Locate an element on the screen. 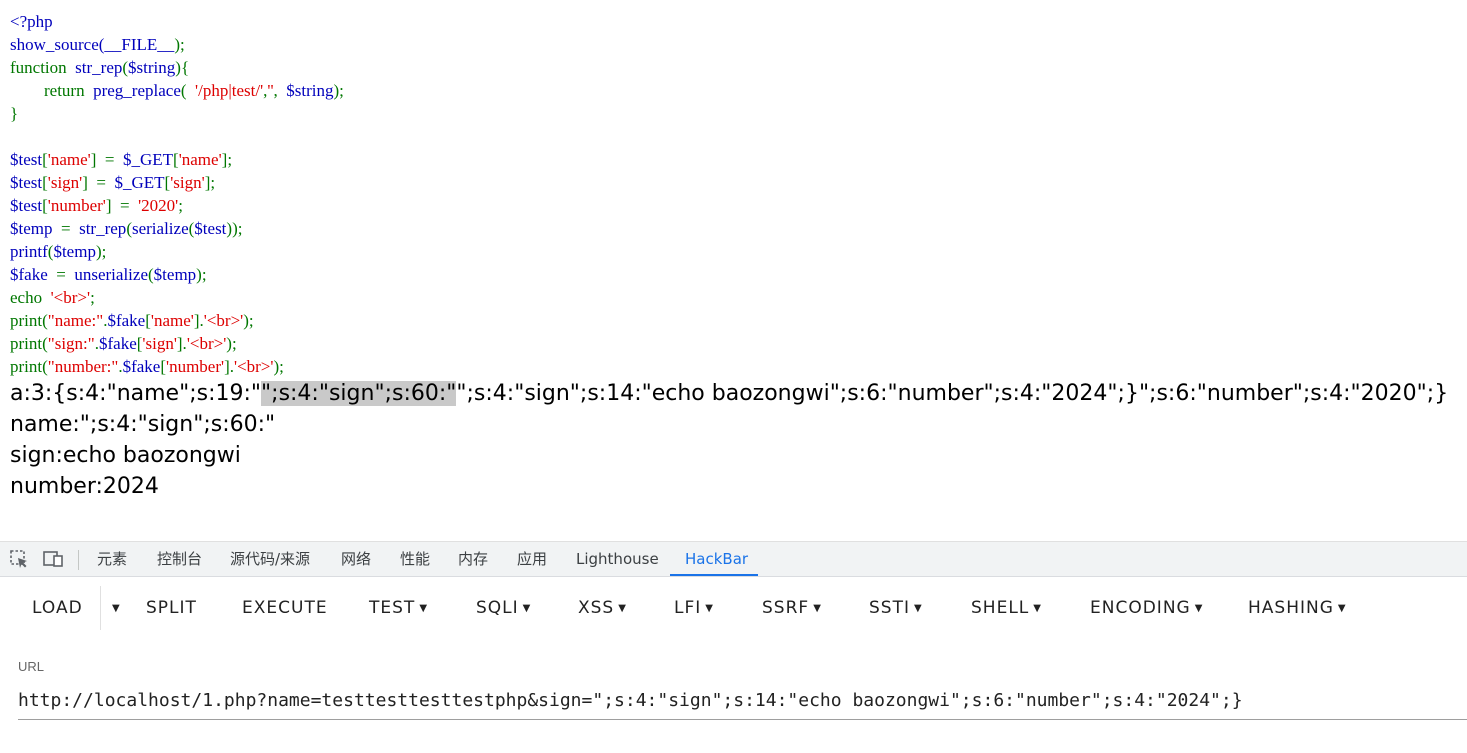  code-line: echo '<br>'; is located at coordinates (177, 297).